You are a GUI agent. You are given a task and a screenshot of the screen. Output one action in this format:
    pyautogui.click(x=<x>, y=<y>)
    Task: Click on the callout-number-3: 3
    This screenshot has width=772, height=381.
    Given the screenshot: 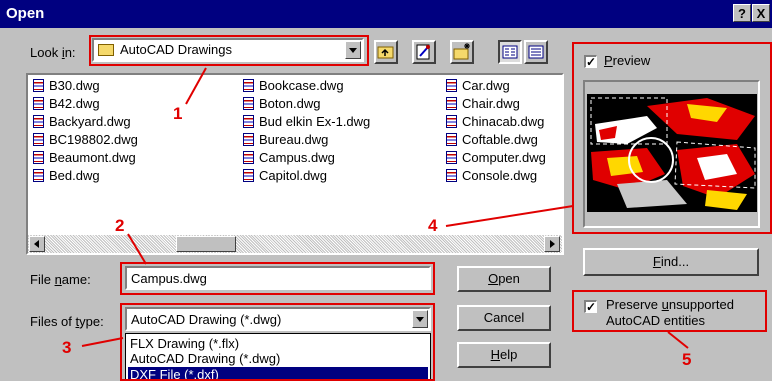 What is the action you would take?
    pyautogui.click(x=67, y=347)
    